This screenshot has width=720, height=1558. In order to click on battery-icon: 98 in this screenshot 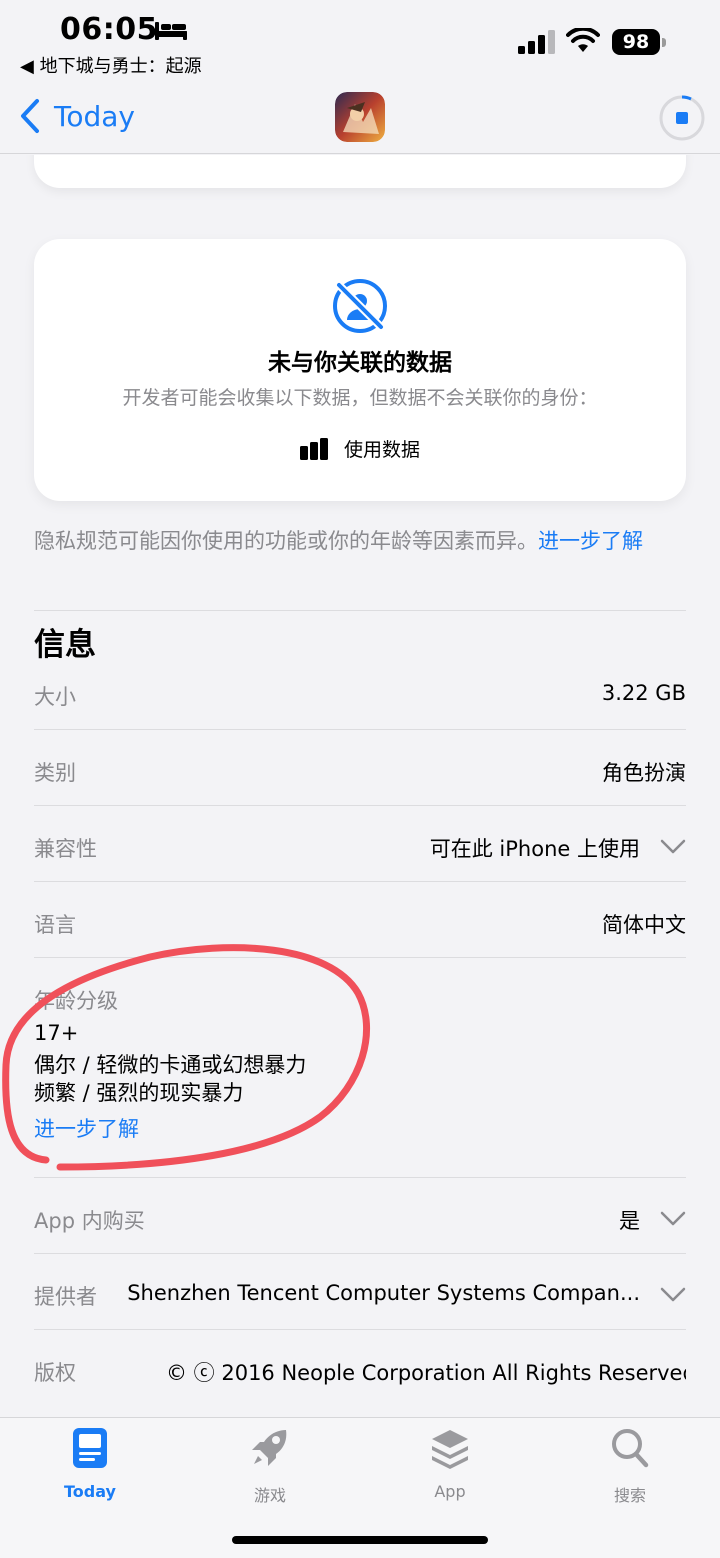, I will do `click(640, 42)`.